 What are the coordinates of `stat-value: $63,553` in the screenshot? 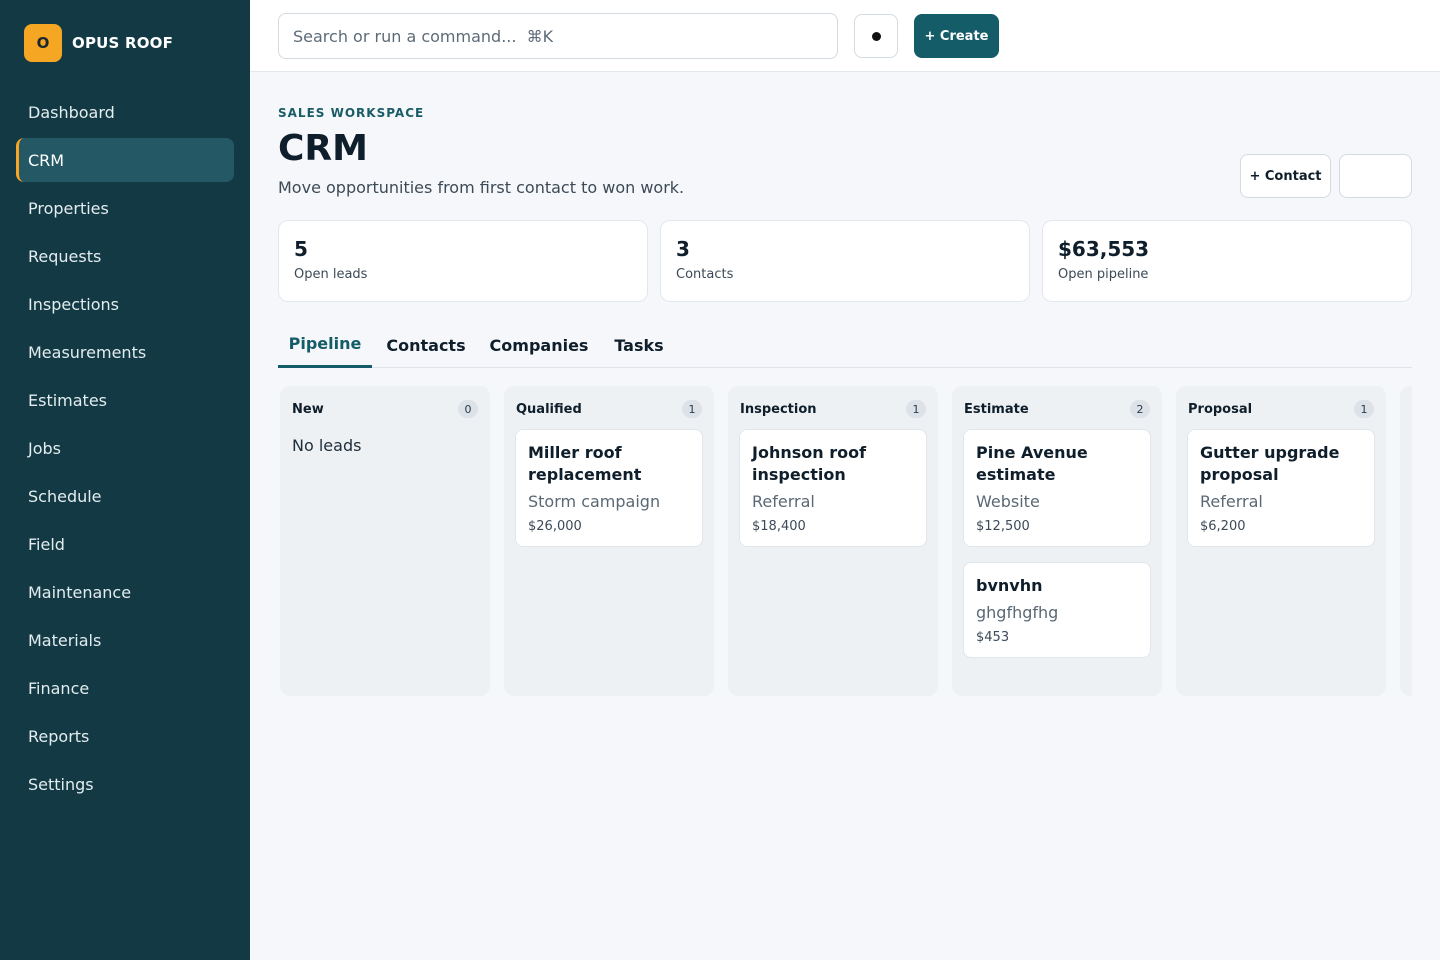 It's located at (1104, 249).